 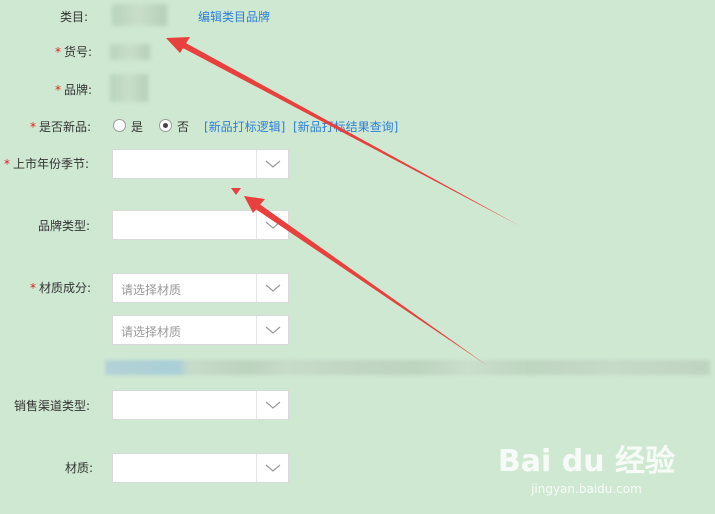 I want to click on watermark-sub: jingyan.baidu.com, so click(x=586, y=489).